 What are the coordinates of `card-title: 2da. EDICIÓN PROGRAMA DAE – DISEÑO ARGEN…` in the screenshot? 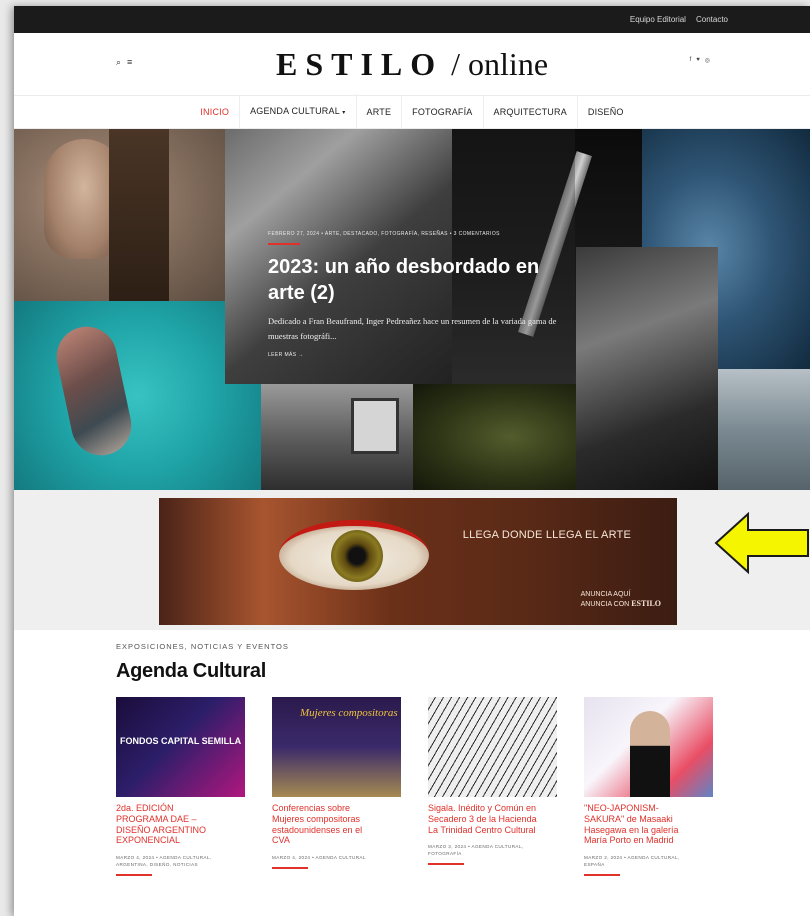 It's located at (171, 824).